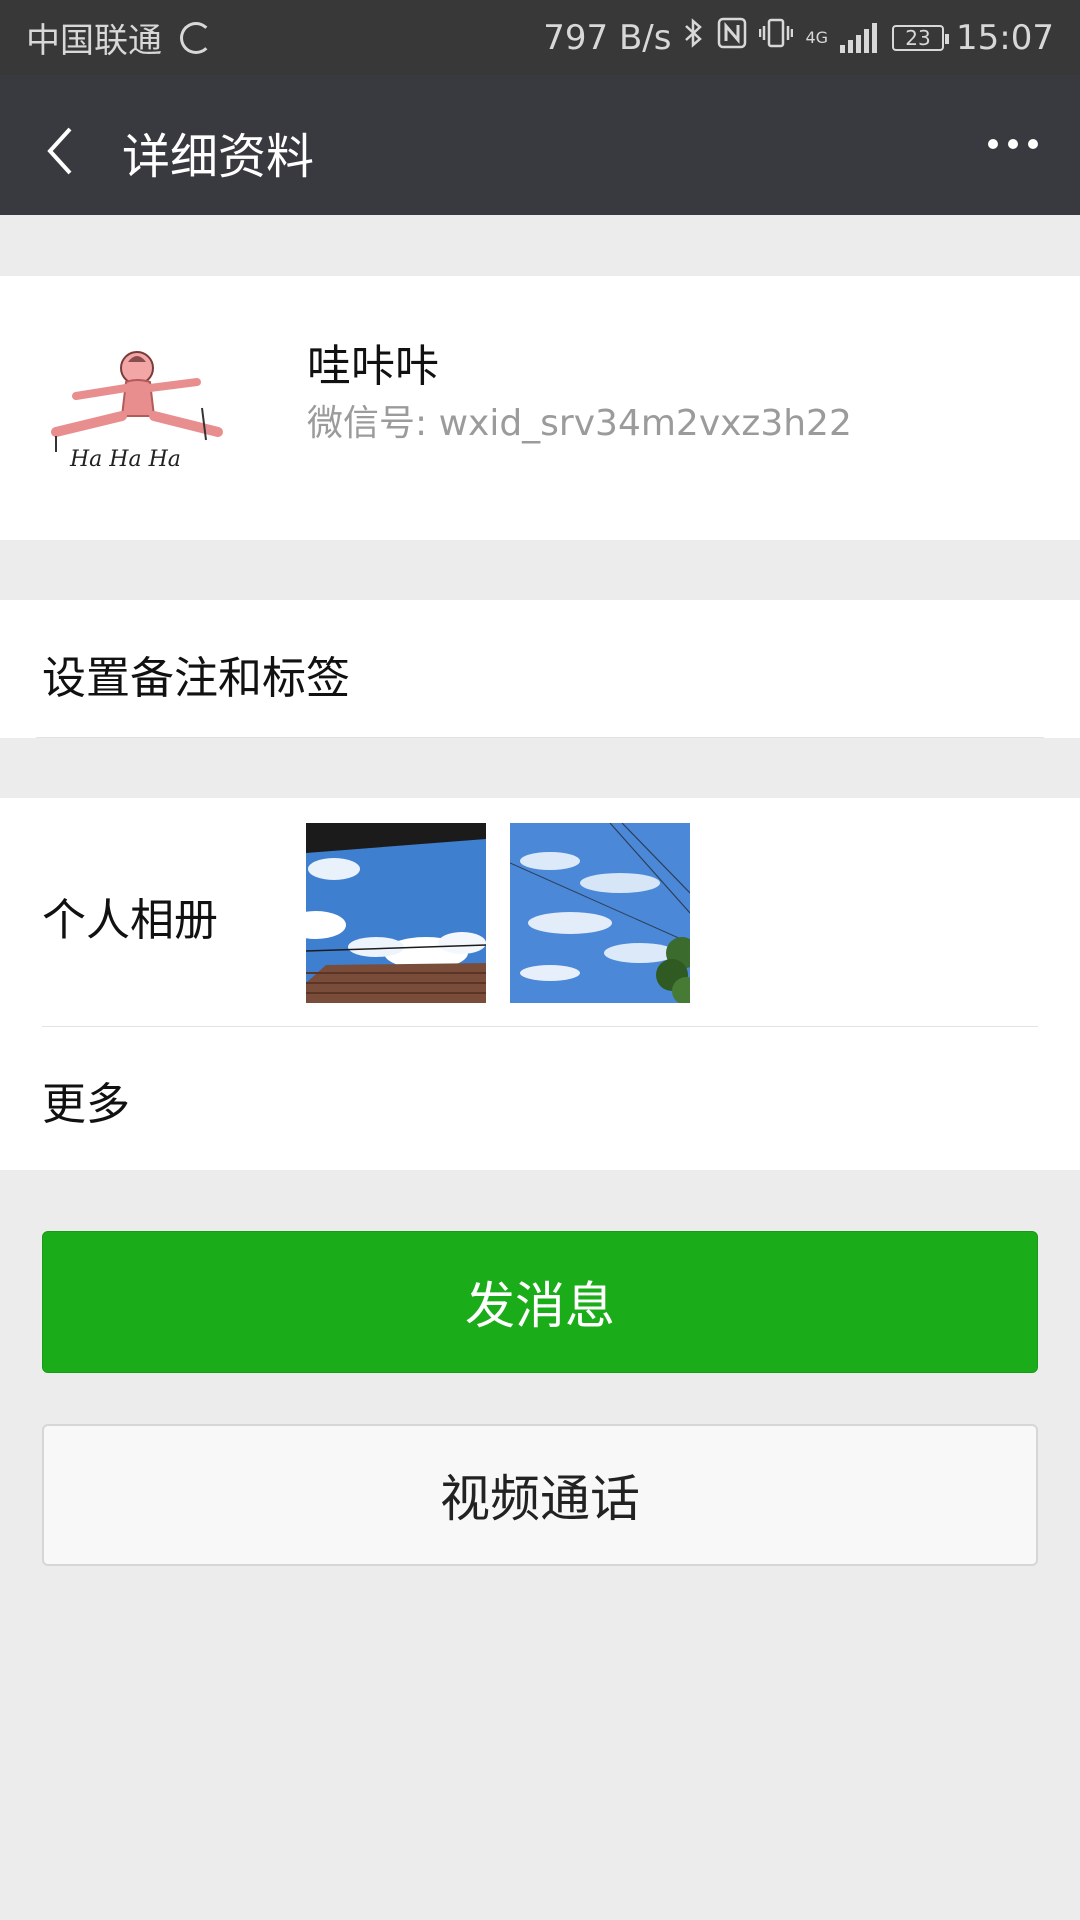  What do you see at coordinates (540, 37) in the screenshot?
I see `status-bar: 中国联通 797 B/s 4G 23 15:07` at bounding box center [540, 37].